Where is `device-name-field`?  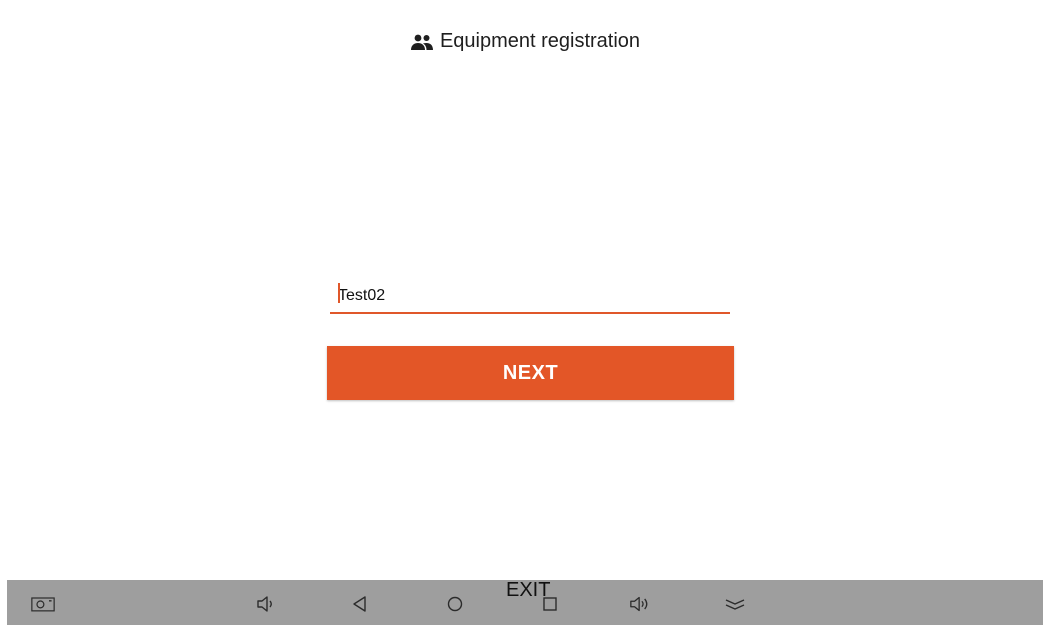
device-name-field is located at coordinates (530, 297).